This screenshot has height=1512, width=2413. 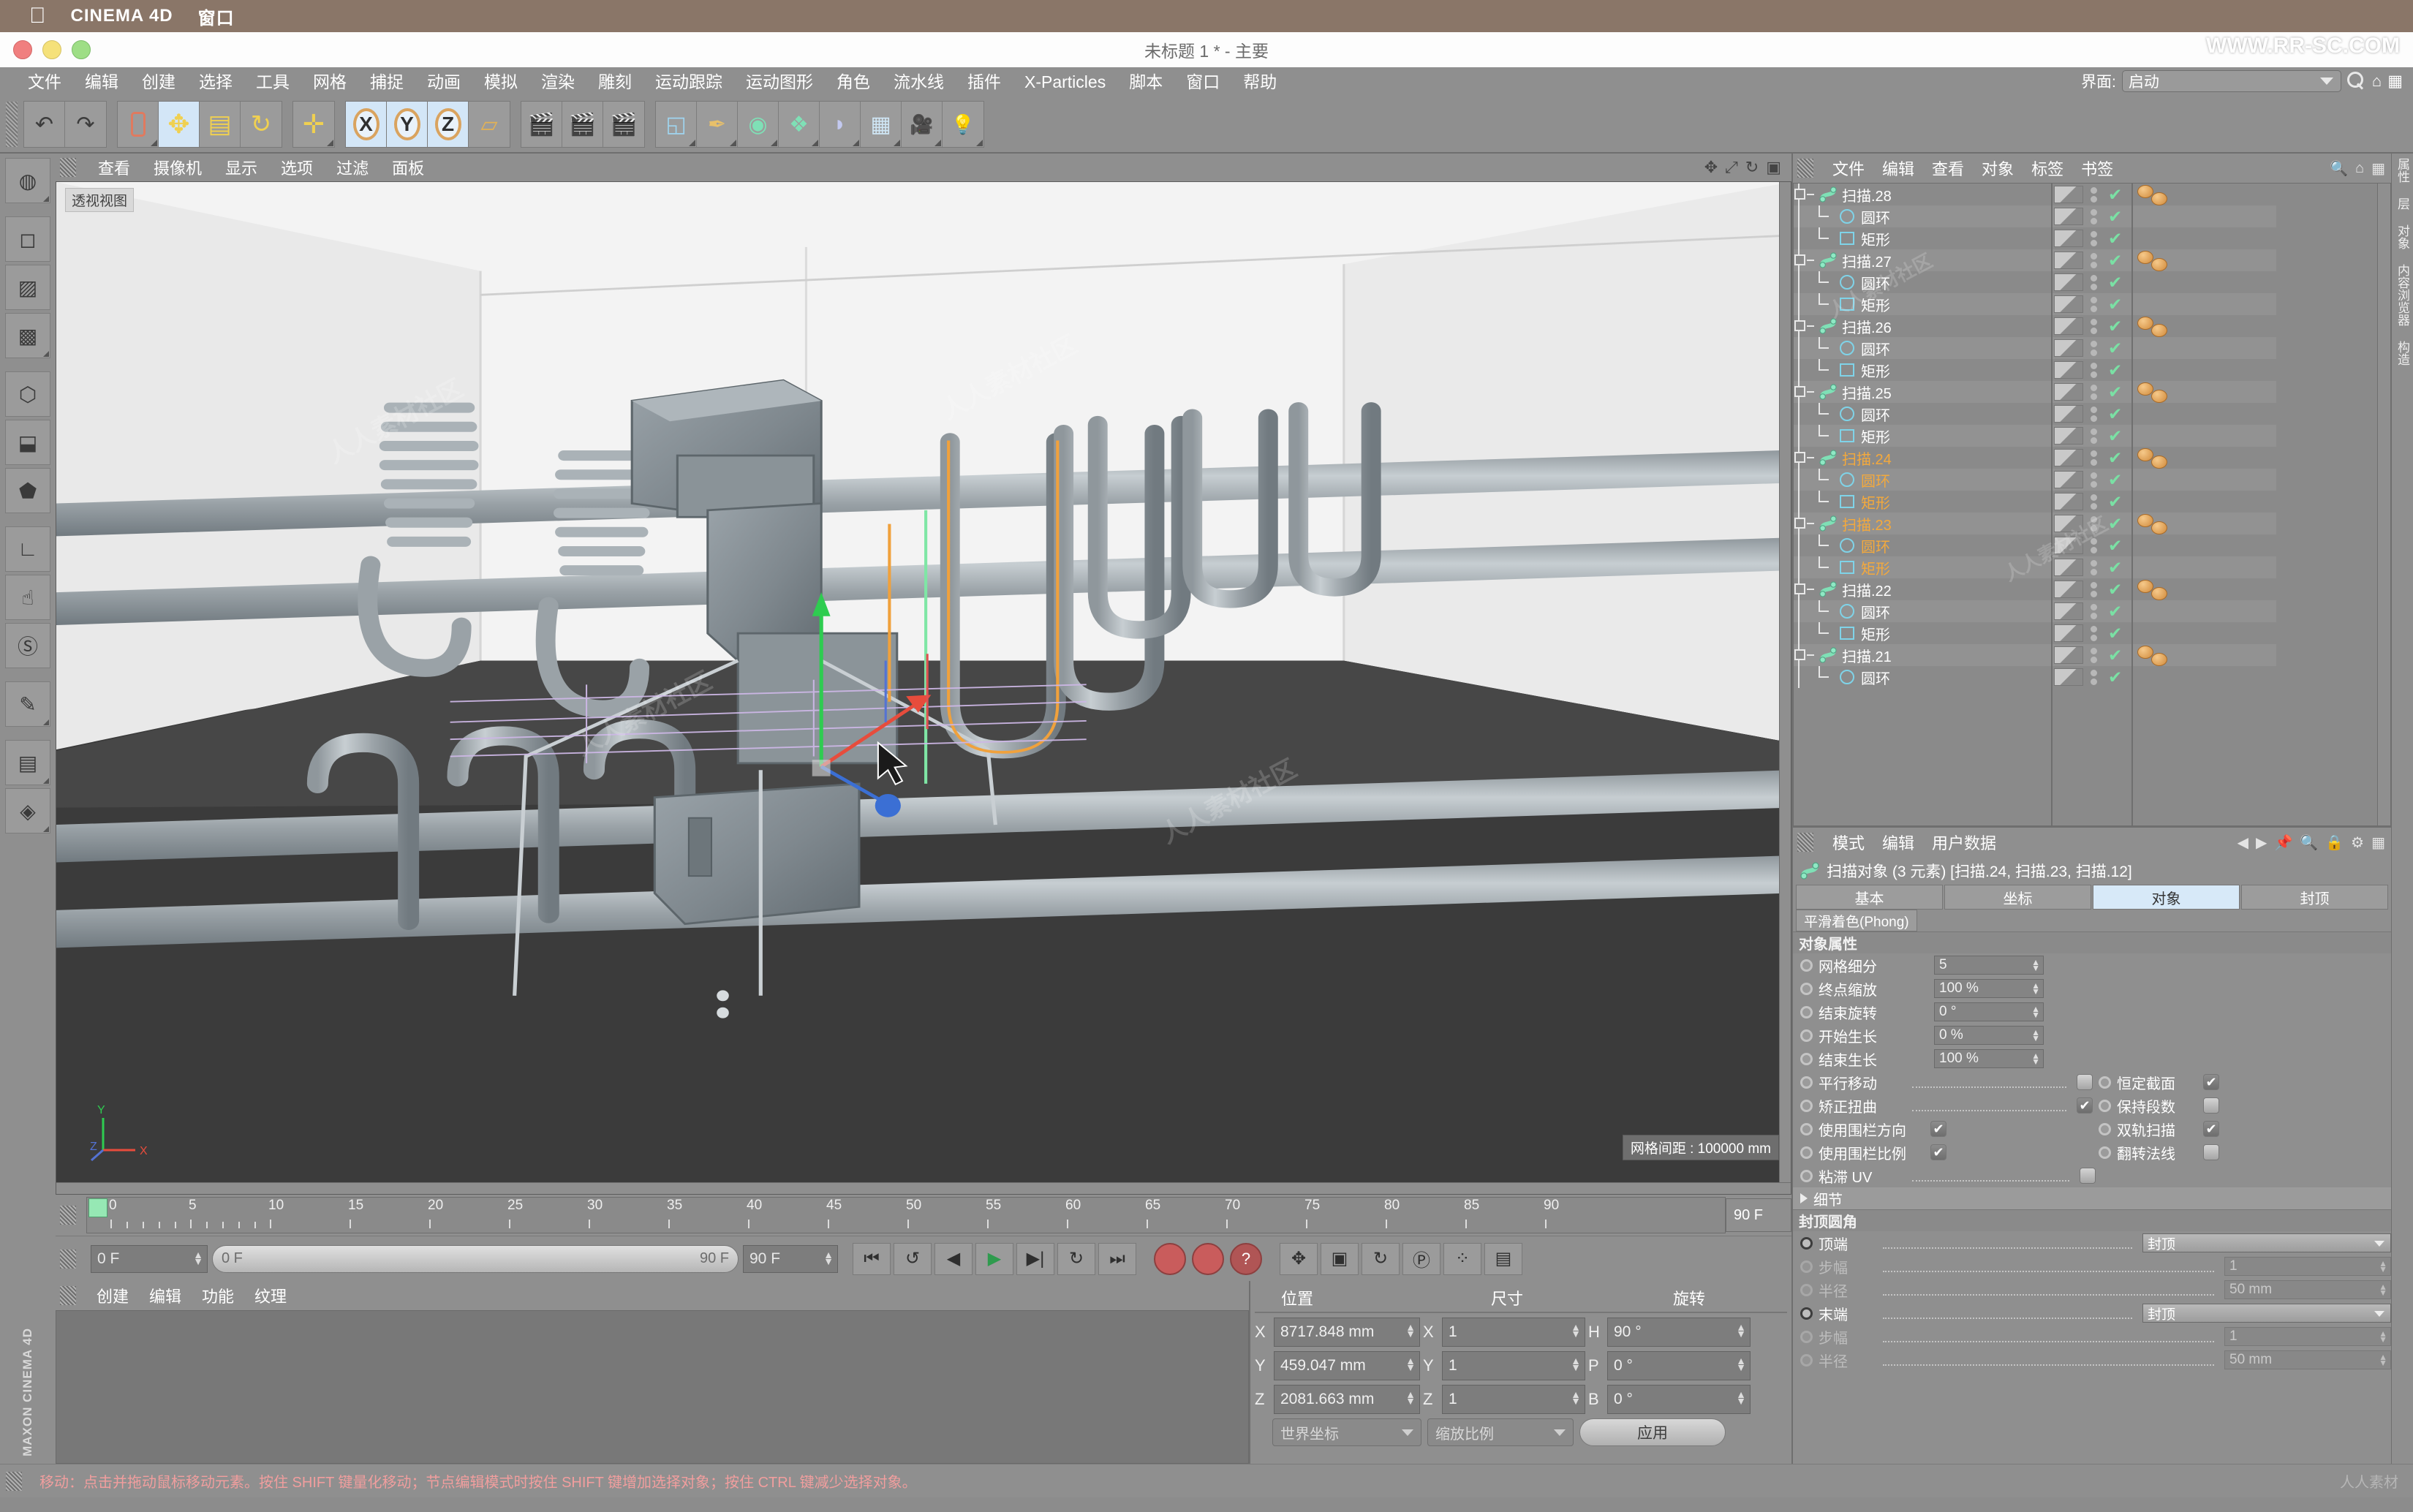 I want to click on live-selection-button, so click(x=138, y=124).